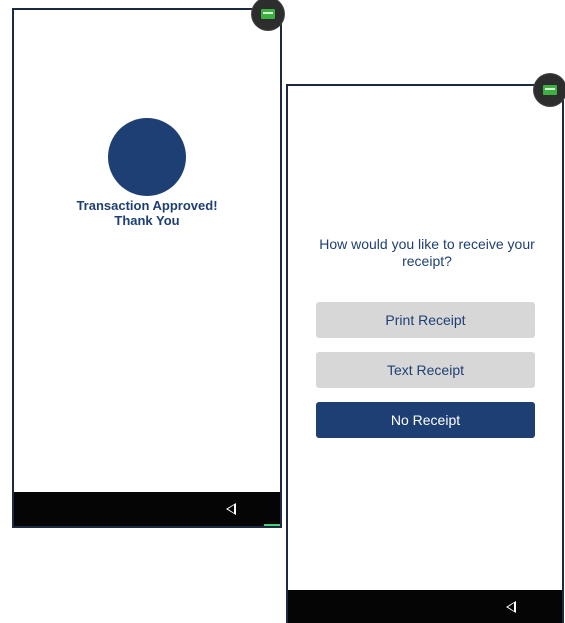  Describe the element at coordinates (147, 205) in the screenshot. I see `approval-message-line1: Transaction Approved!` at that location.